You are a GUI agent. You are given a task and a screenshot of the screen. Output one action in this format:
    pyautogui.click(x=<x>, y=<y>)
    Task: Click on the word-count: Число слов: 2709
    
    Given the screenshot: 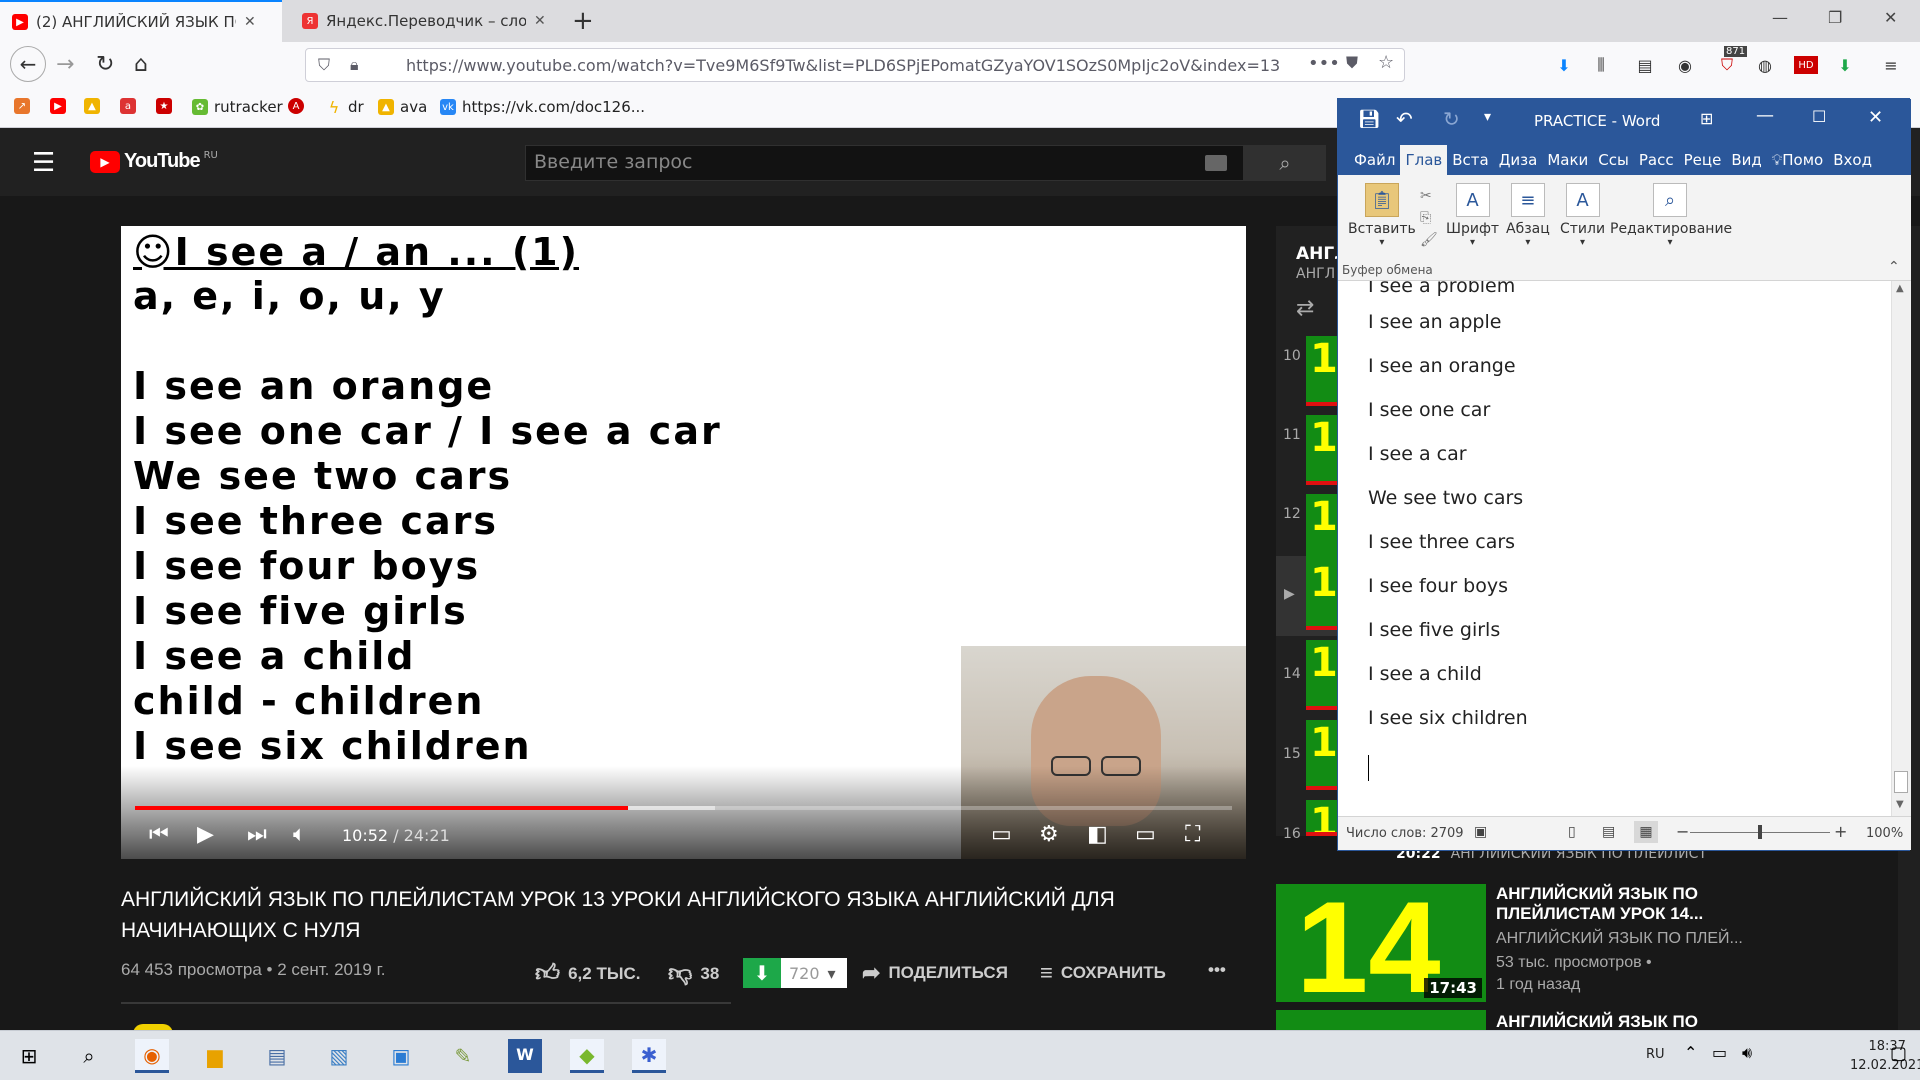 What is the action you would take?
    pyautogui.click(x=1405, y=833)
    